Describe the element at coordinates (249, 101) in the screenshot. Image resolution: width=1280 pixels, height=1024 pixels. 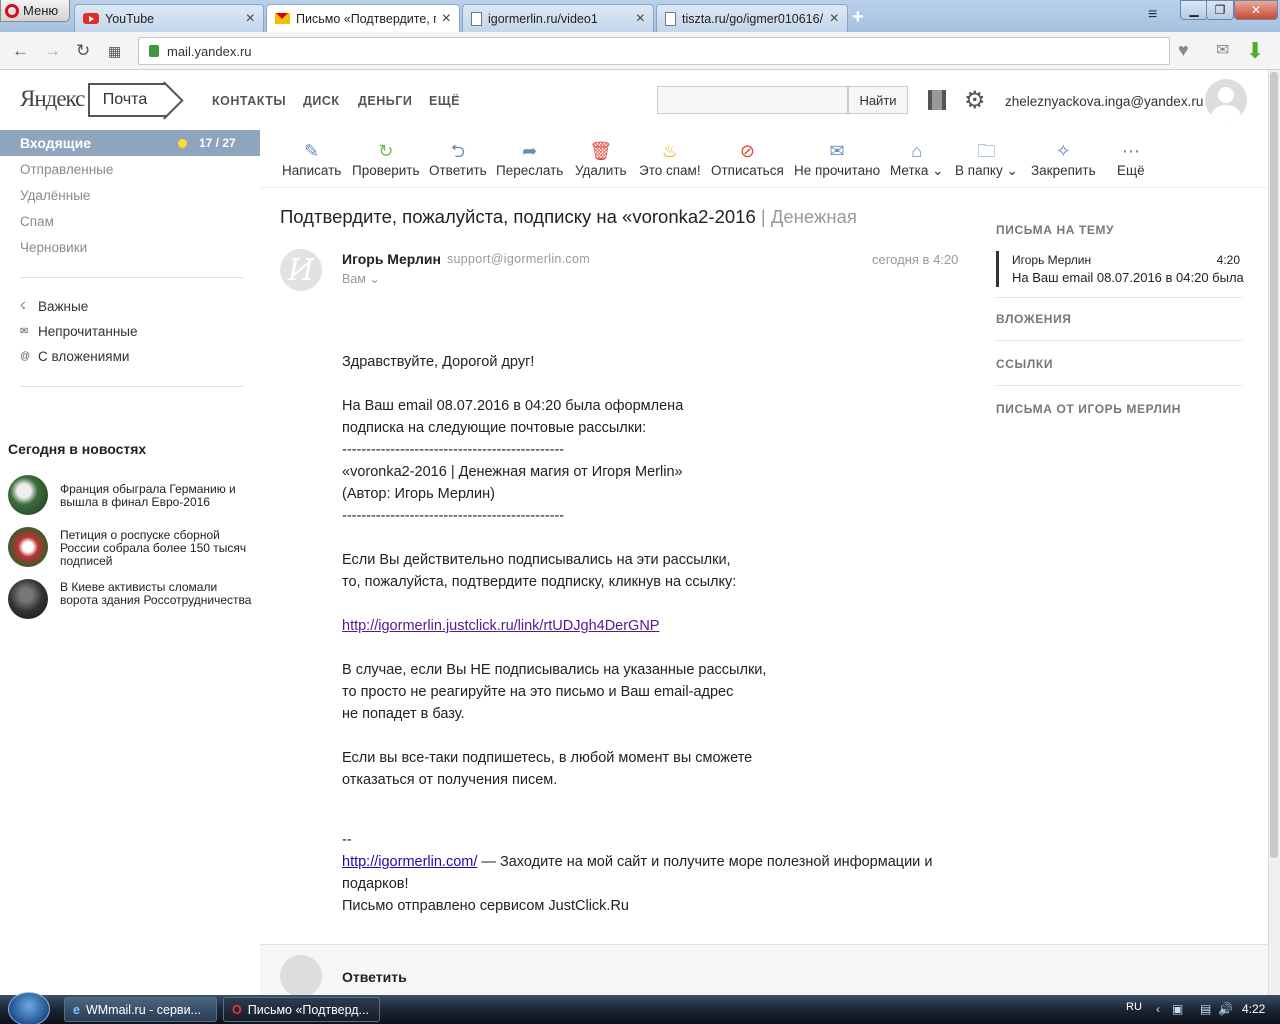
I see `nav-contacts: КОНТАКТЫ` at that location.